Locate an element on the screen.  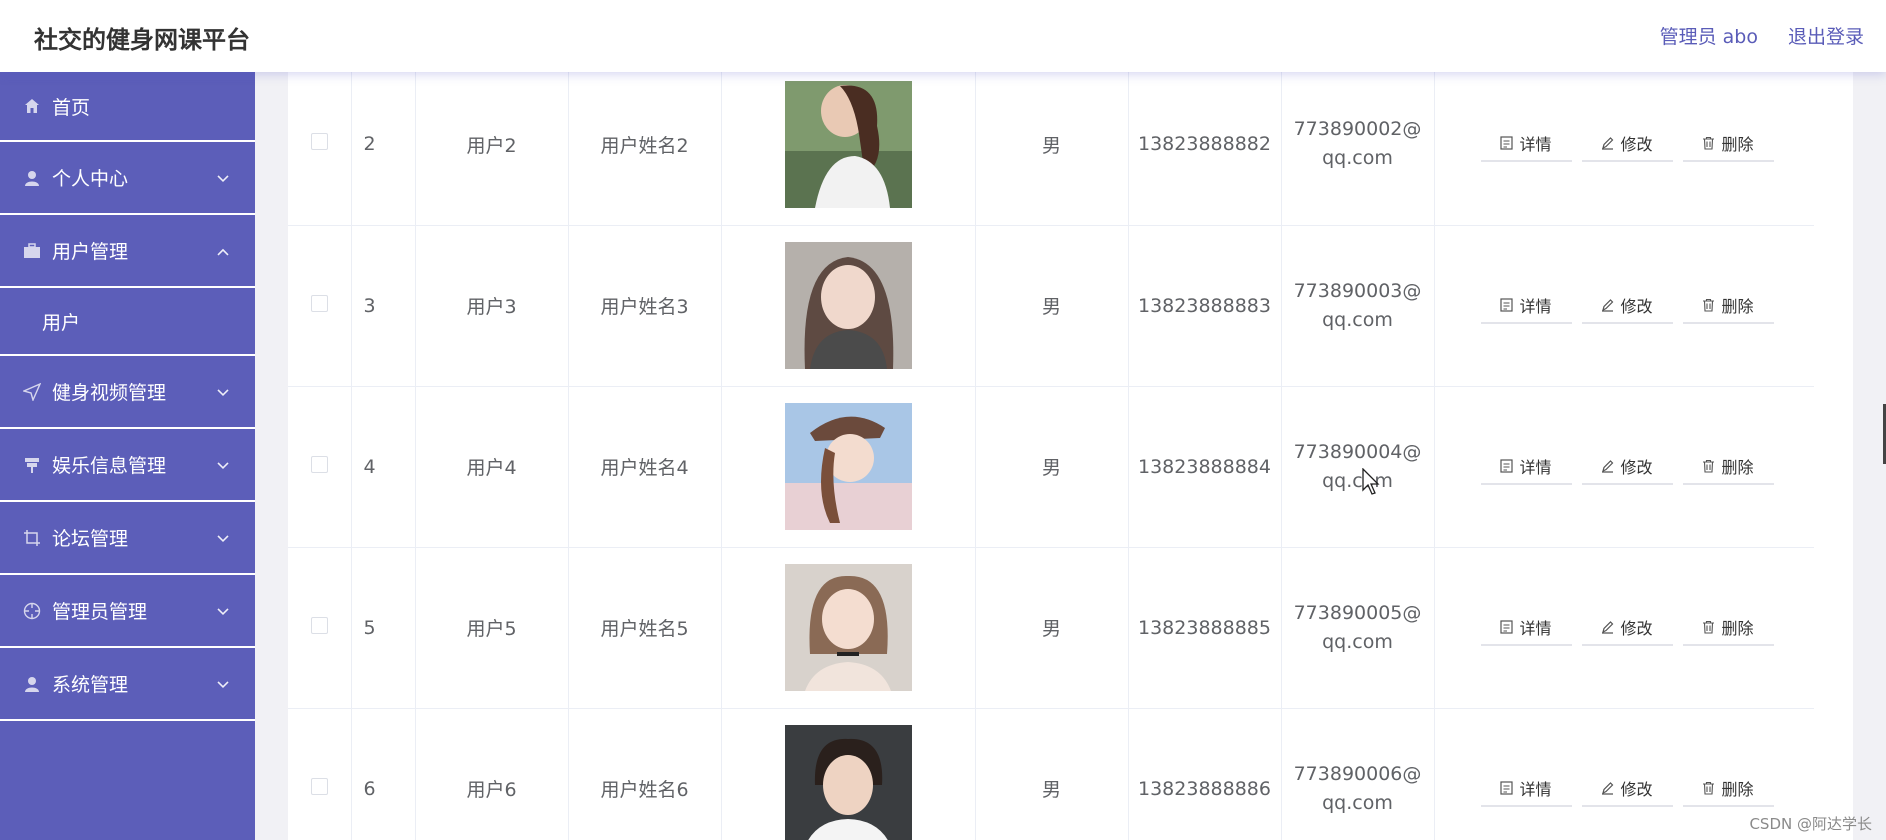
user-phone: 13823888886 is located at coordinates (1205, 774).